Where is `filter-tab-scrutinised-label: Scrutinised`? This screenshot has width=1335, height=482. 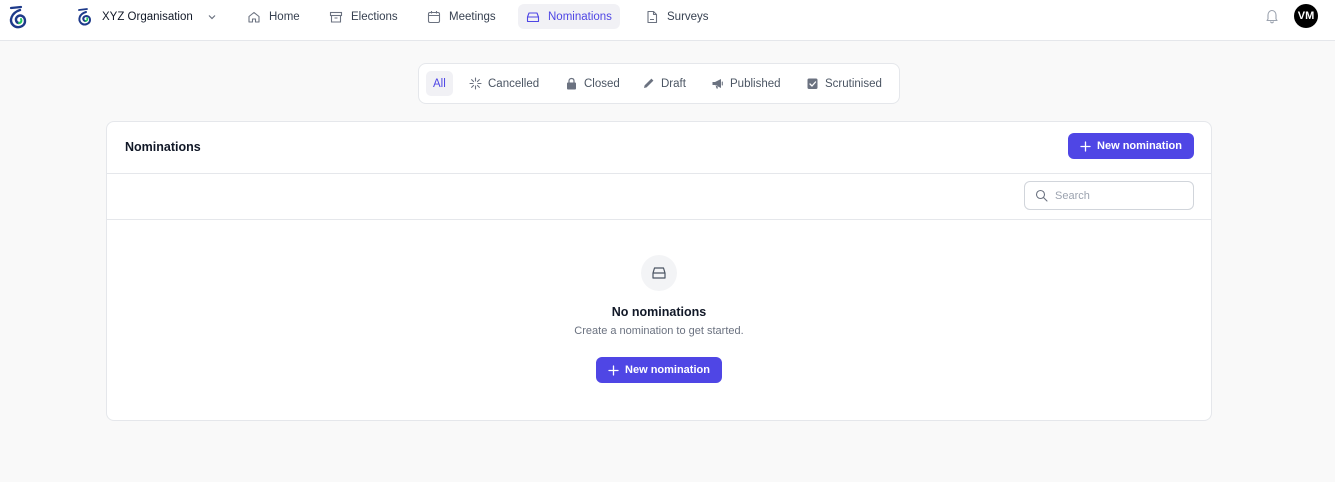
filter-tab-scrutinised-label: Scrutinised is located at coordinates (853, 83).